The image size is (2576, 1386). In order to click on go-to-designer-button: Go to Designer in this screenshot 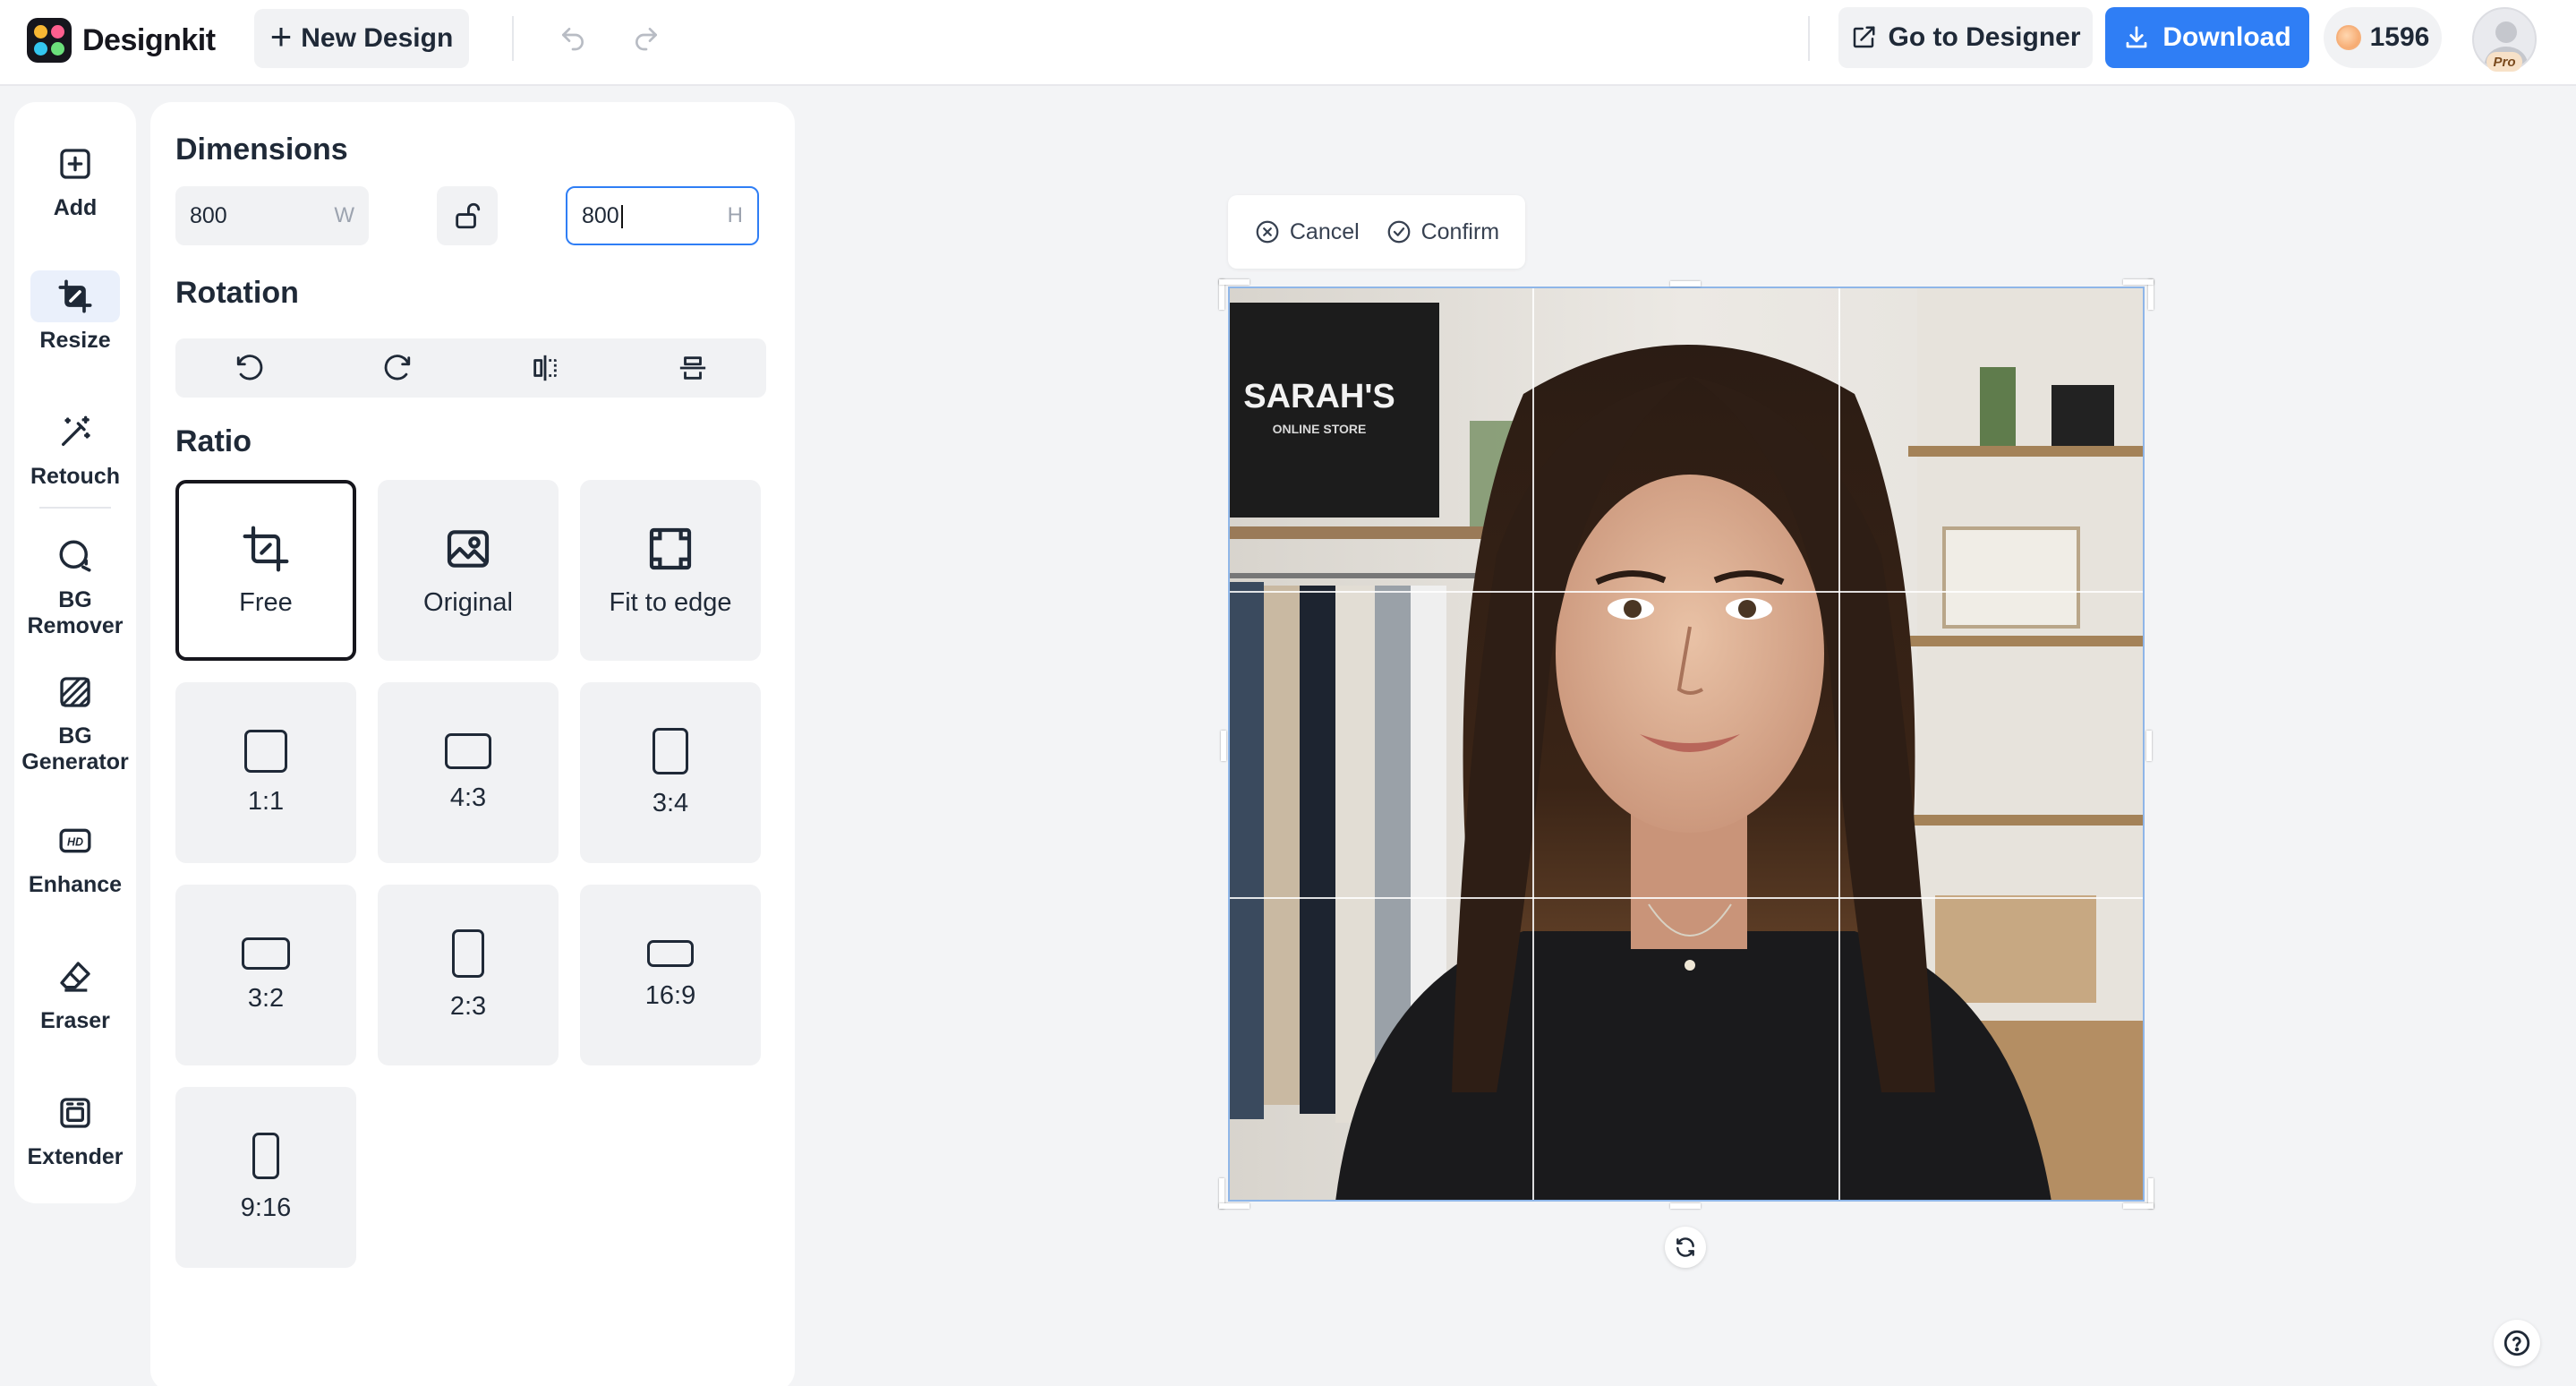, I will do `click(1965, 37)`.